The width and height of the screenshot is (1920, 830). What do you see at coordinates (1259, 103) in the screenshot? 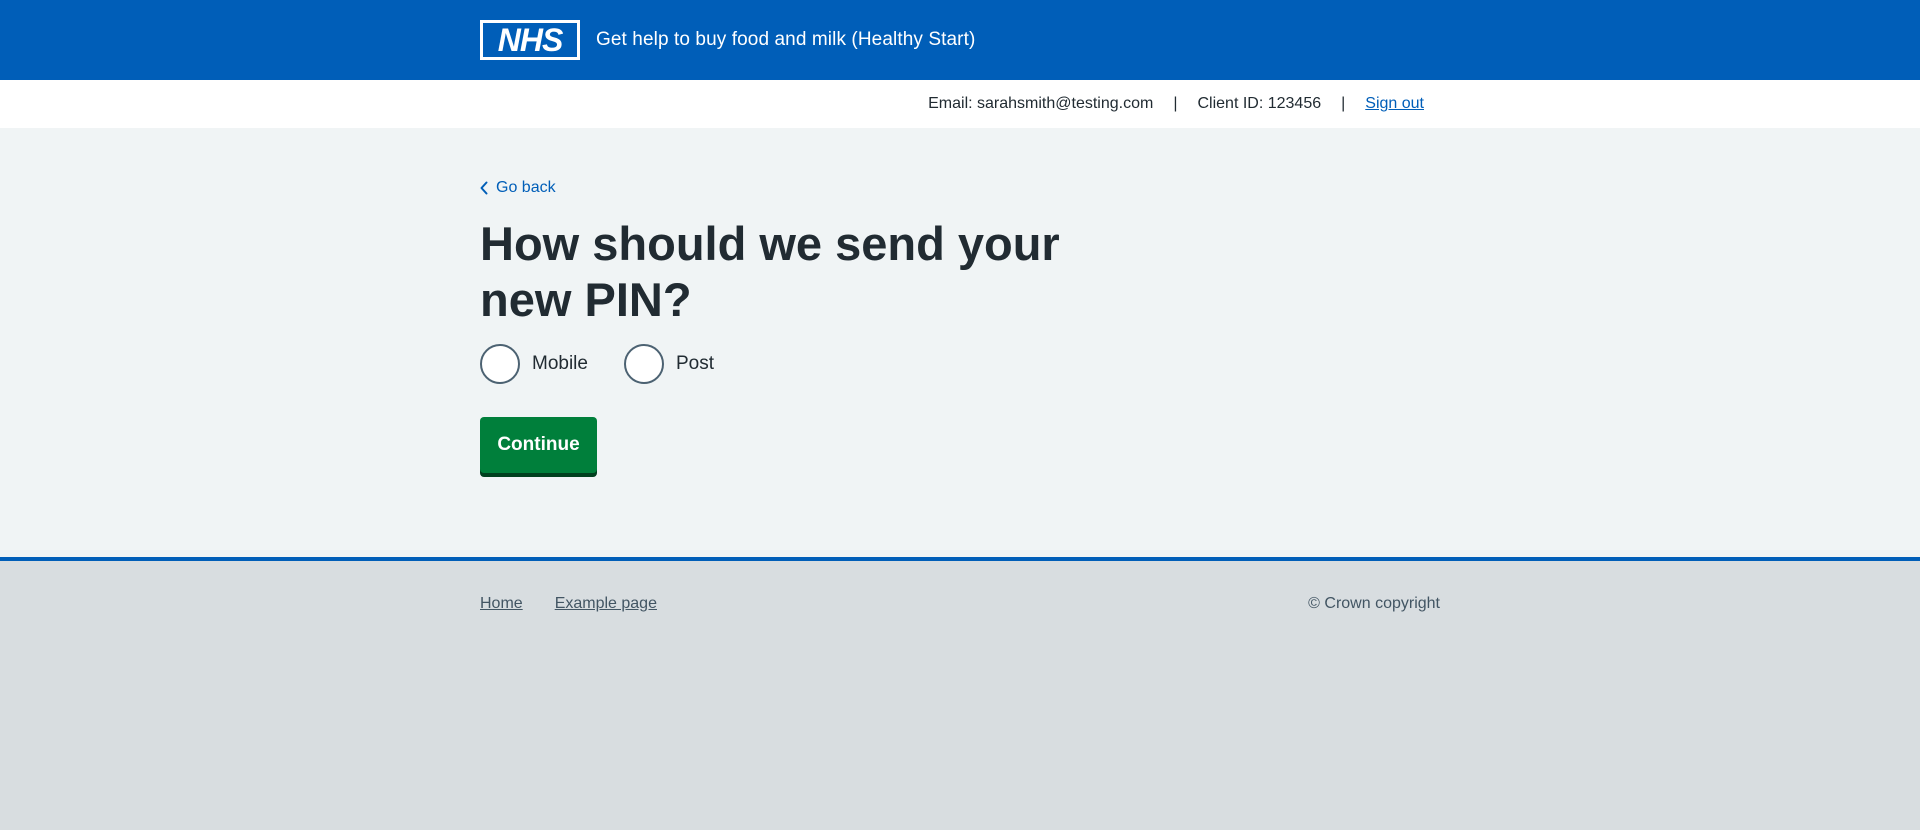
I see `account-client-id: Client ID: 123456` at bounding box center [1259, 103].